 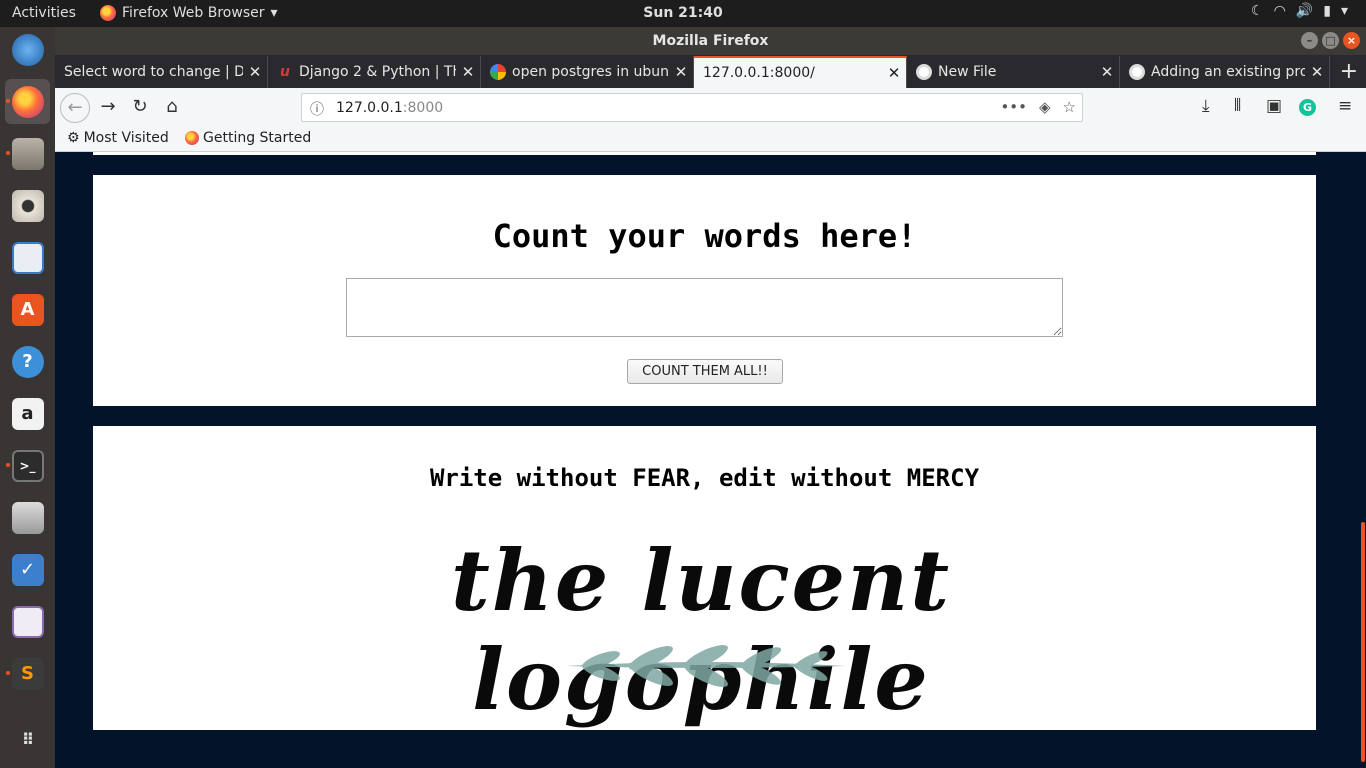 I want to click on system-tray: ☾ ◠ 🔊 ▮ ▾, so click(x=1299, y=11).